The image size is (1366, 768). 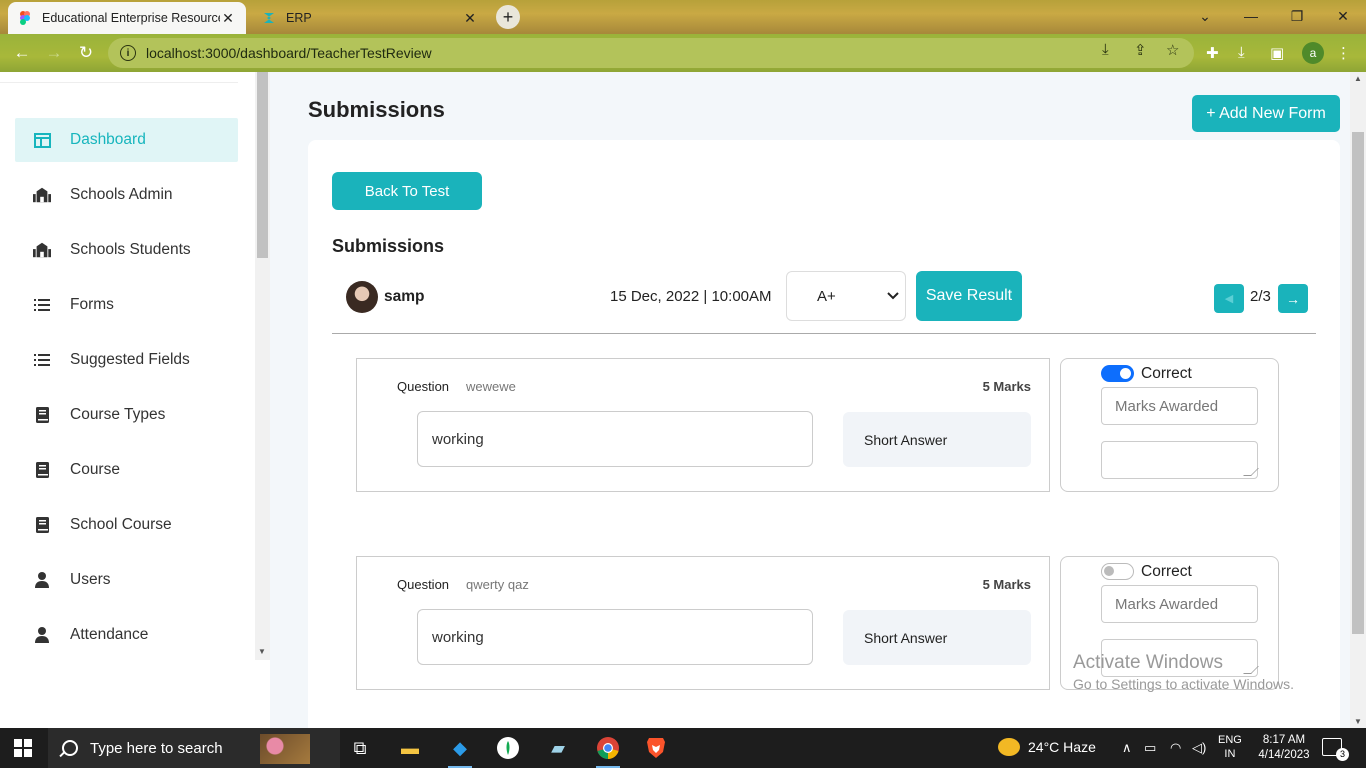 What do you see at coordinates (1230, 740) in the screenshot?
I see `language-code: ENG` at bounding box center [1230, 740].